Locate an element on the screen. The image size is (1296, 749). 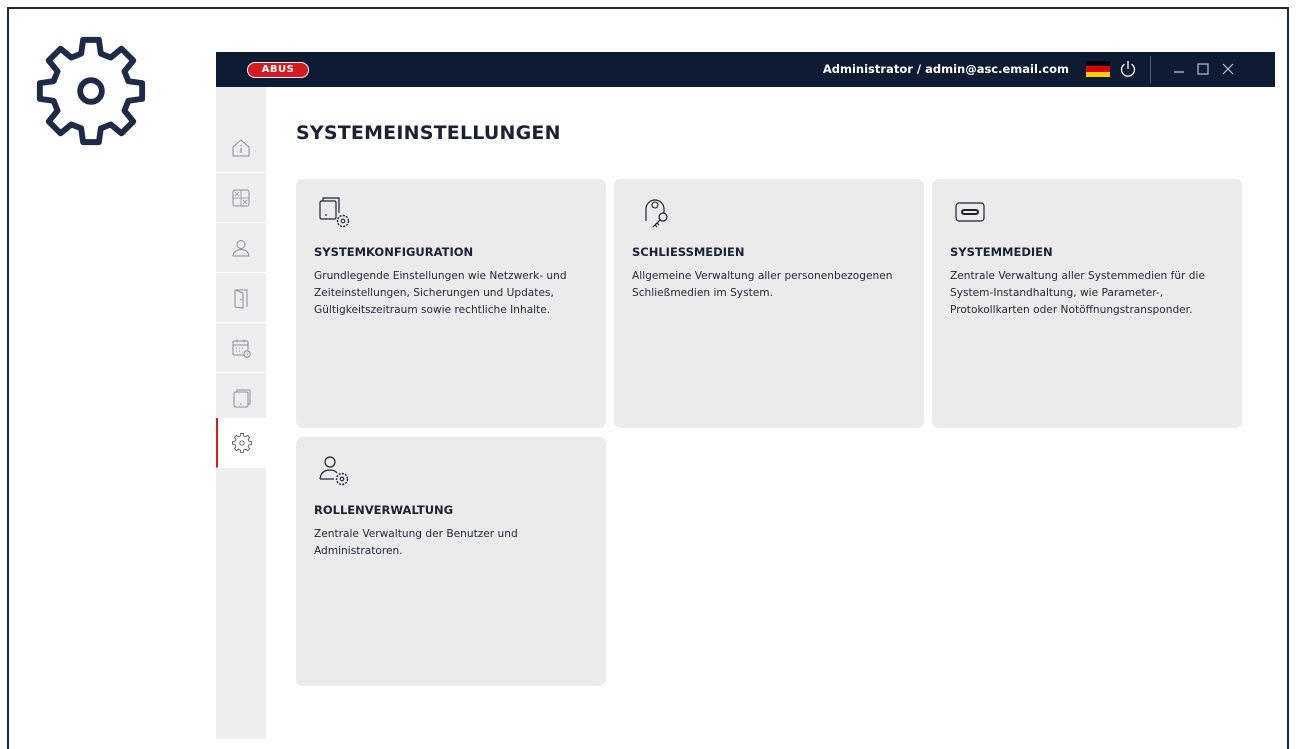
settings-gear-icon is located at coordinates (91, 91).